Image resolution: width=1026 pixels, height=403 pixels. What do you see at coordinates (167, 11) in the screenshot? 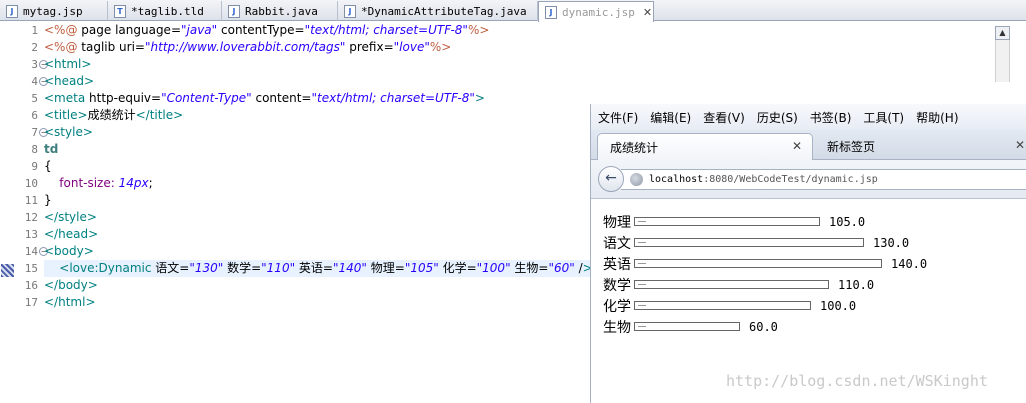
I see `tab-label: *taglib.tld` at bounding box center [167, 11].